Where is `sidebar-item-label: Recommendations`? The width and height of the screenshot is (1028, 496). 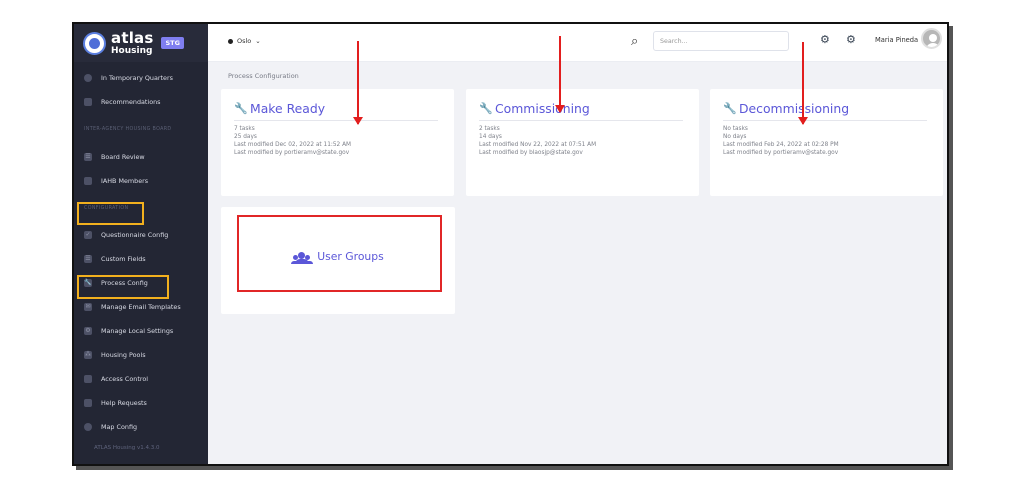 sidebar-item-label: Recommendations is located at coordinates (131, 102).